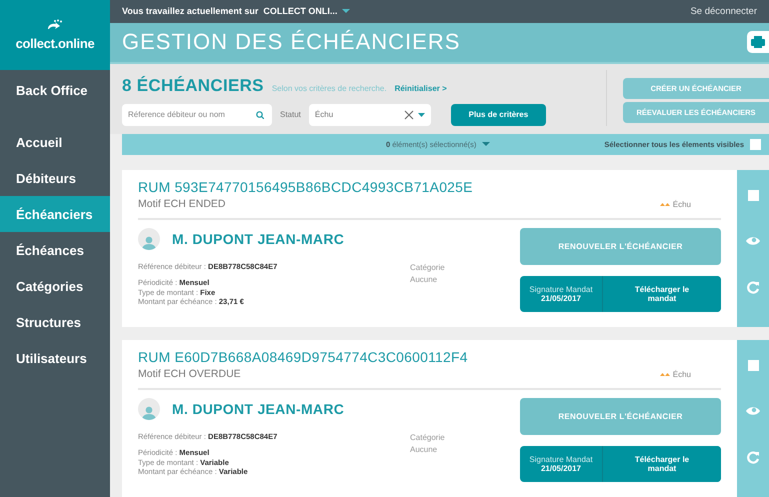 This screenshot has height=497, width=769. Describe the element at coordinates (420, 88) in the screenshot. I see `reset-link: Réinitialiser >` at that location.